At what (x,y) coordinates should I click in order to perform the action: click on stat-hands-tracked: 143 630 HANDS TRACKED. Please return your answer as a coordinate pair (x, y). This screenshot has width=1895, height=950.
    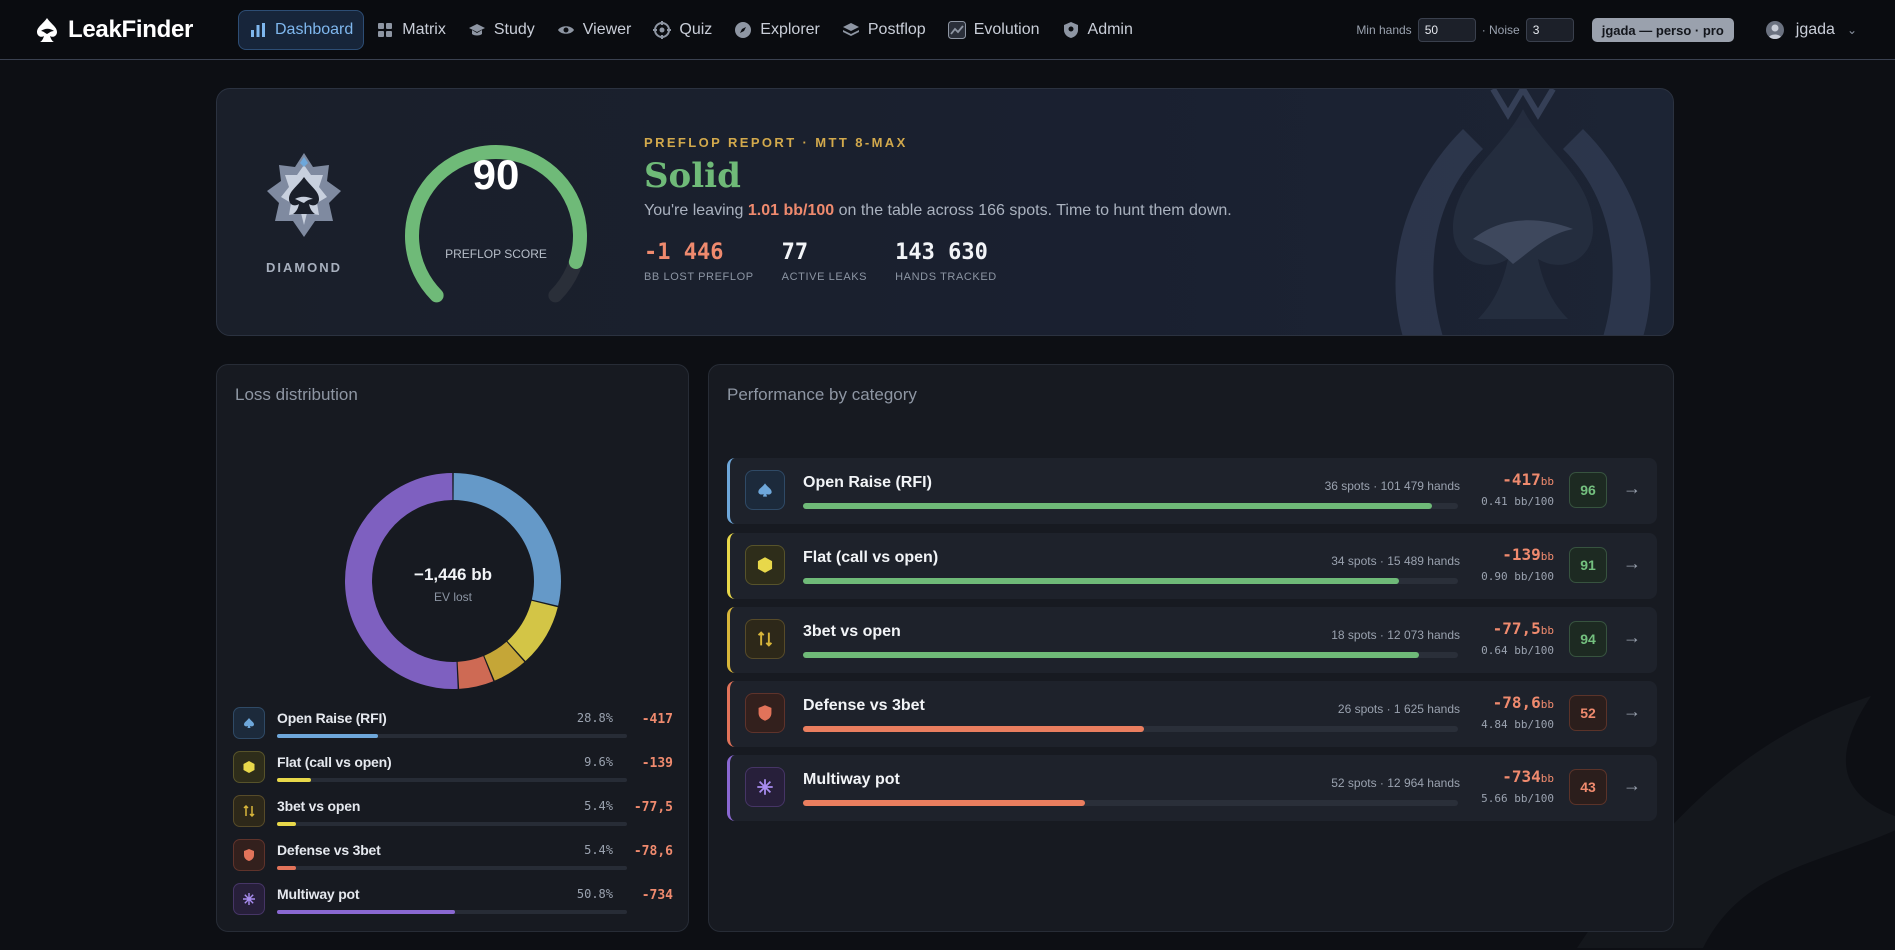
    Looking at the image, I should click on (946, 261).